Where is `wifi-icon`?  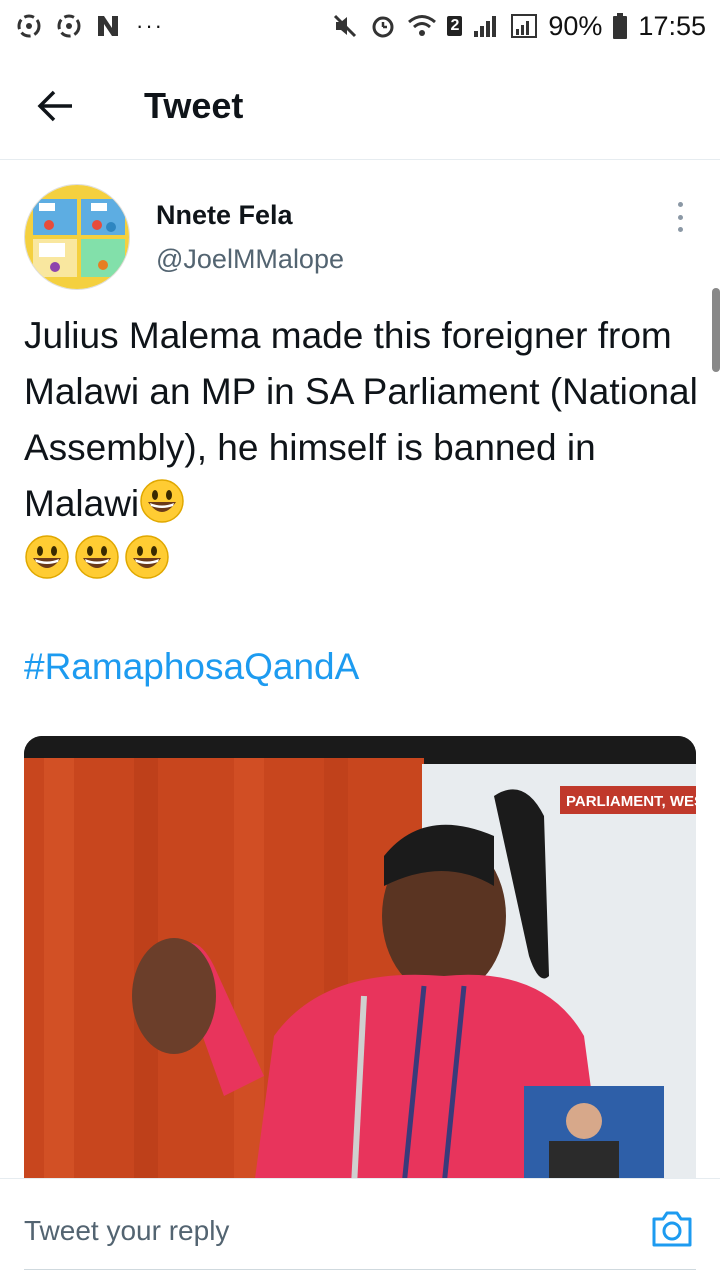
wifi-icon is located at coordinates (422, 26).